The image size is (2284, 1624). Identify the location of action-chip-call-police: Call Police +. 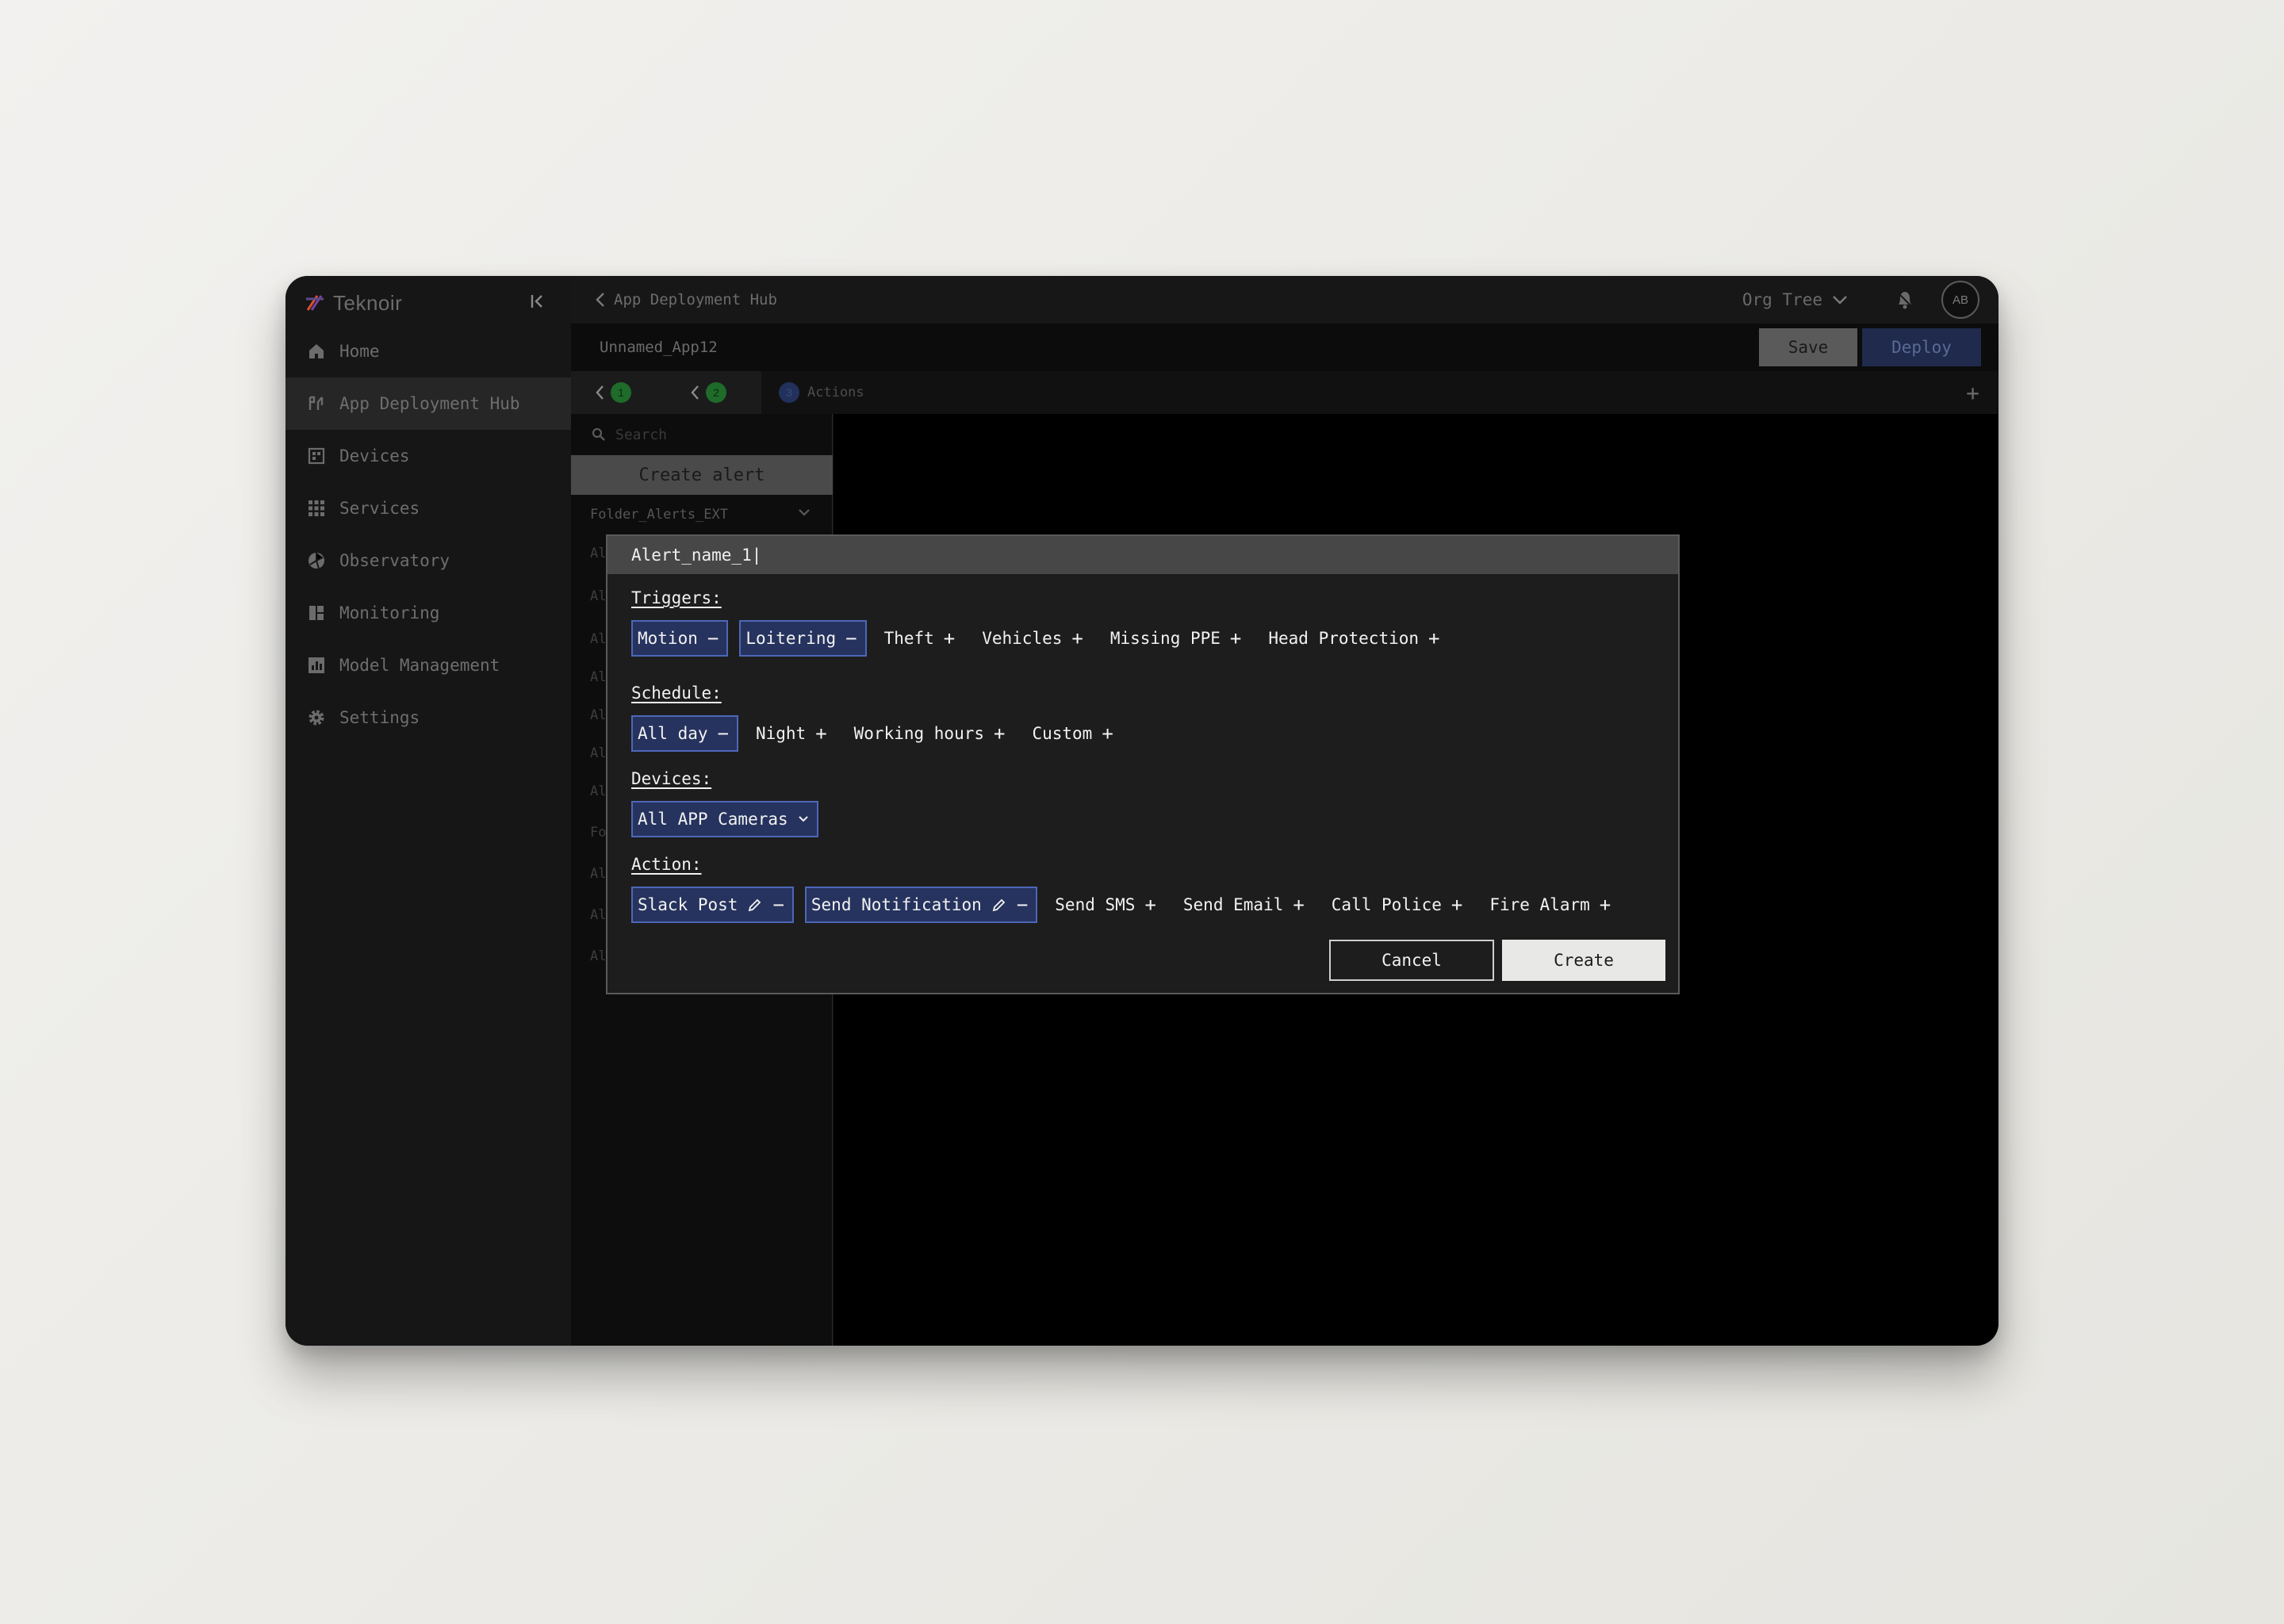
(1399, 905).